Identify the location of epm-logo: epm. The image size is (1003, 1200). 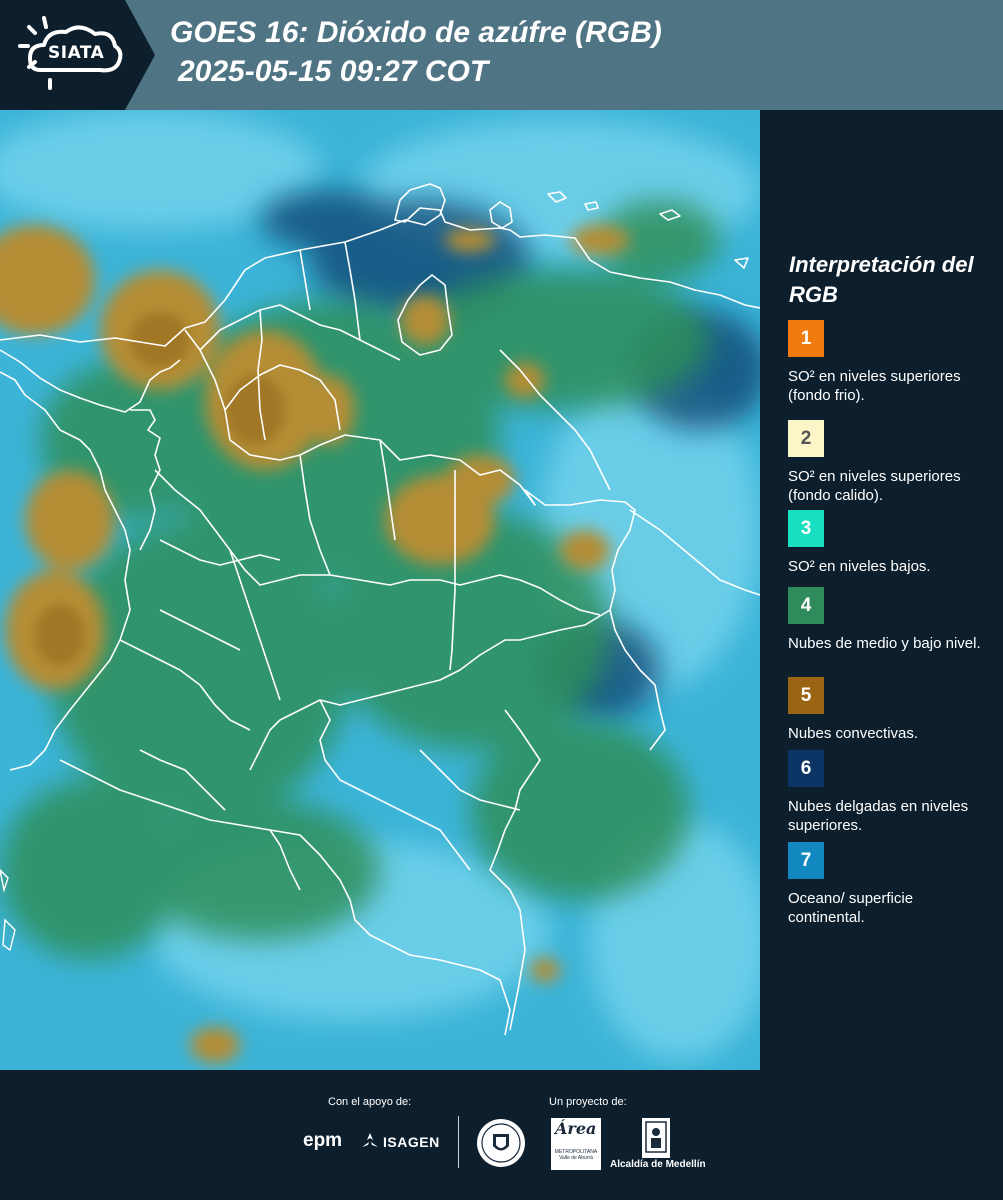
(323, 1140).